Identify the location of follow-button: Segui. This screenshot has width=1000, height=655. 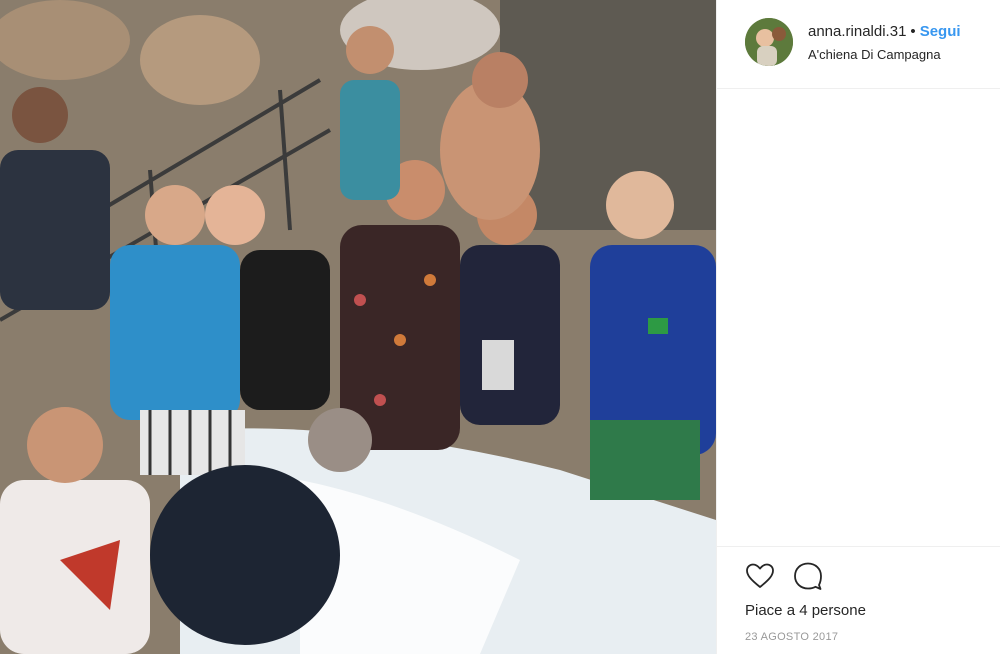
(940, 31).